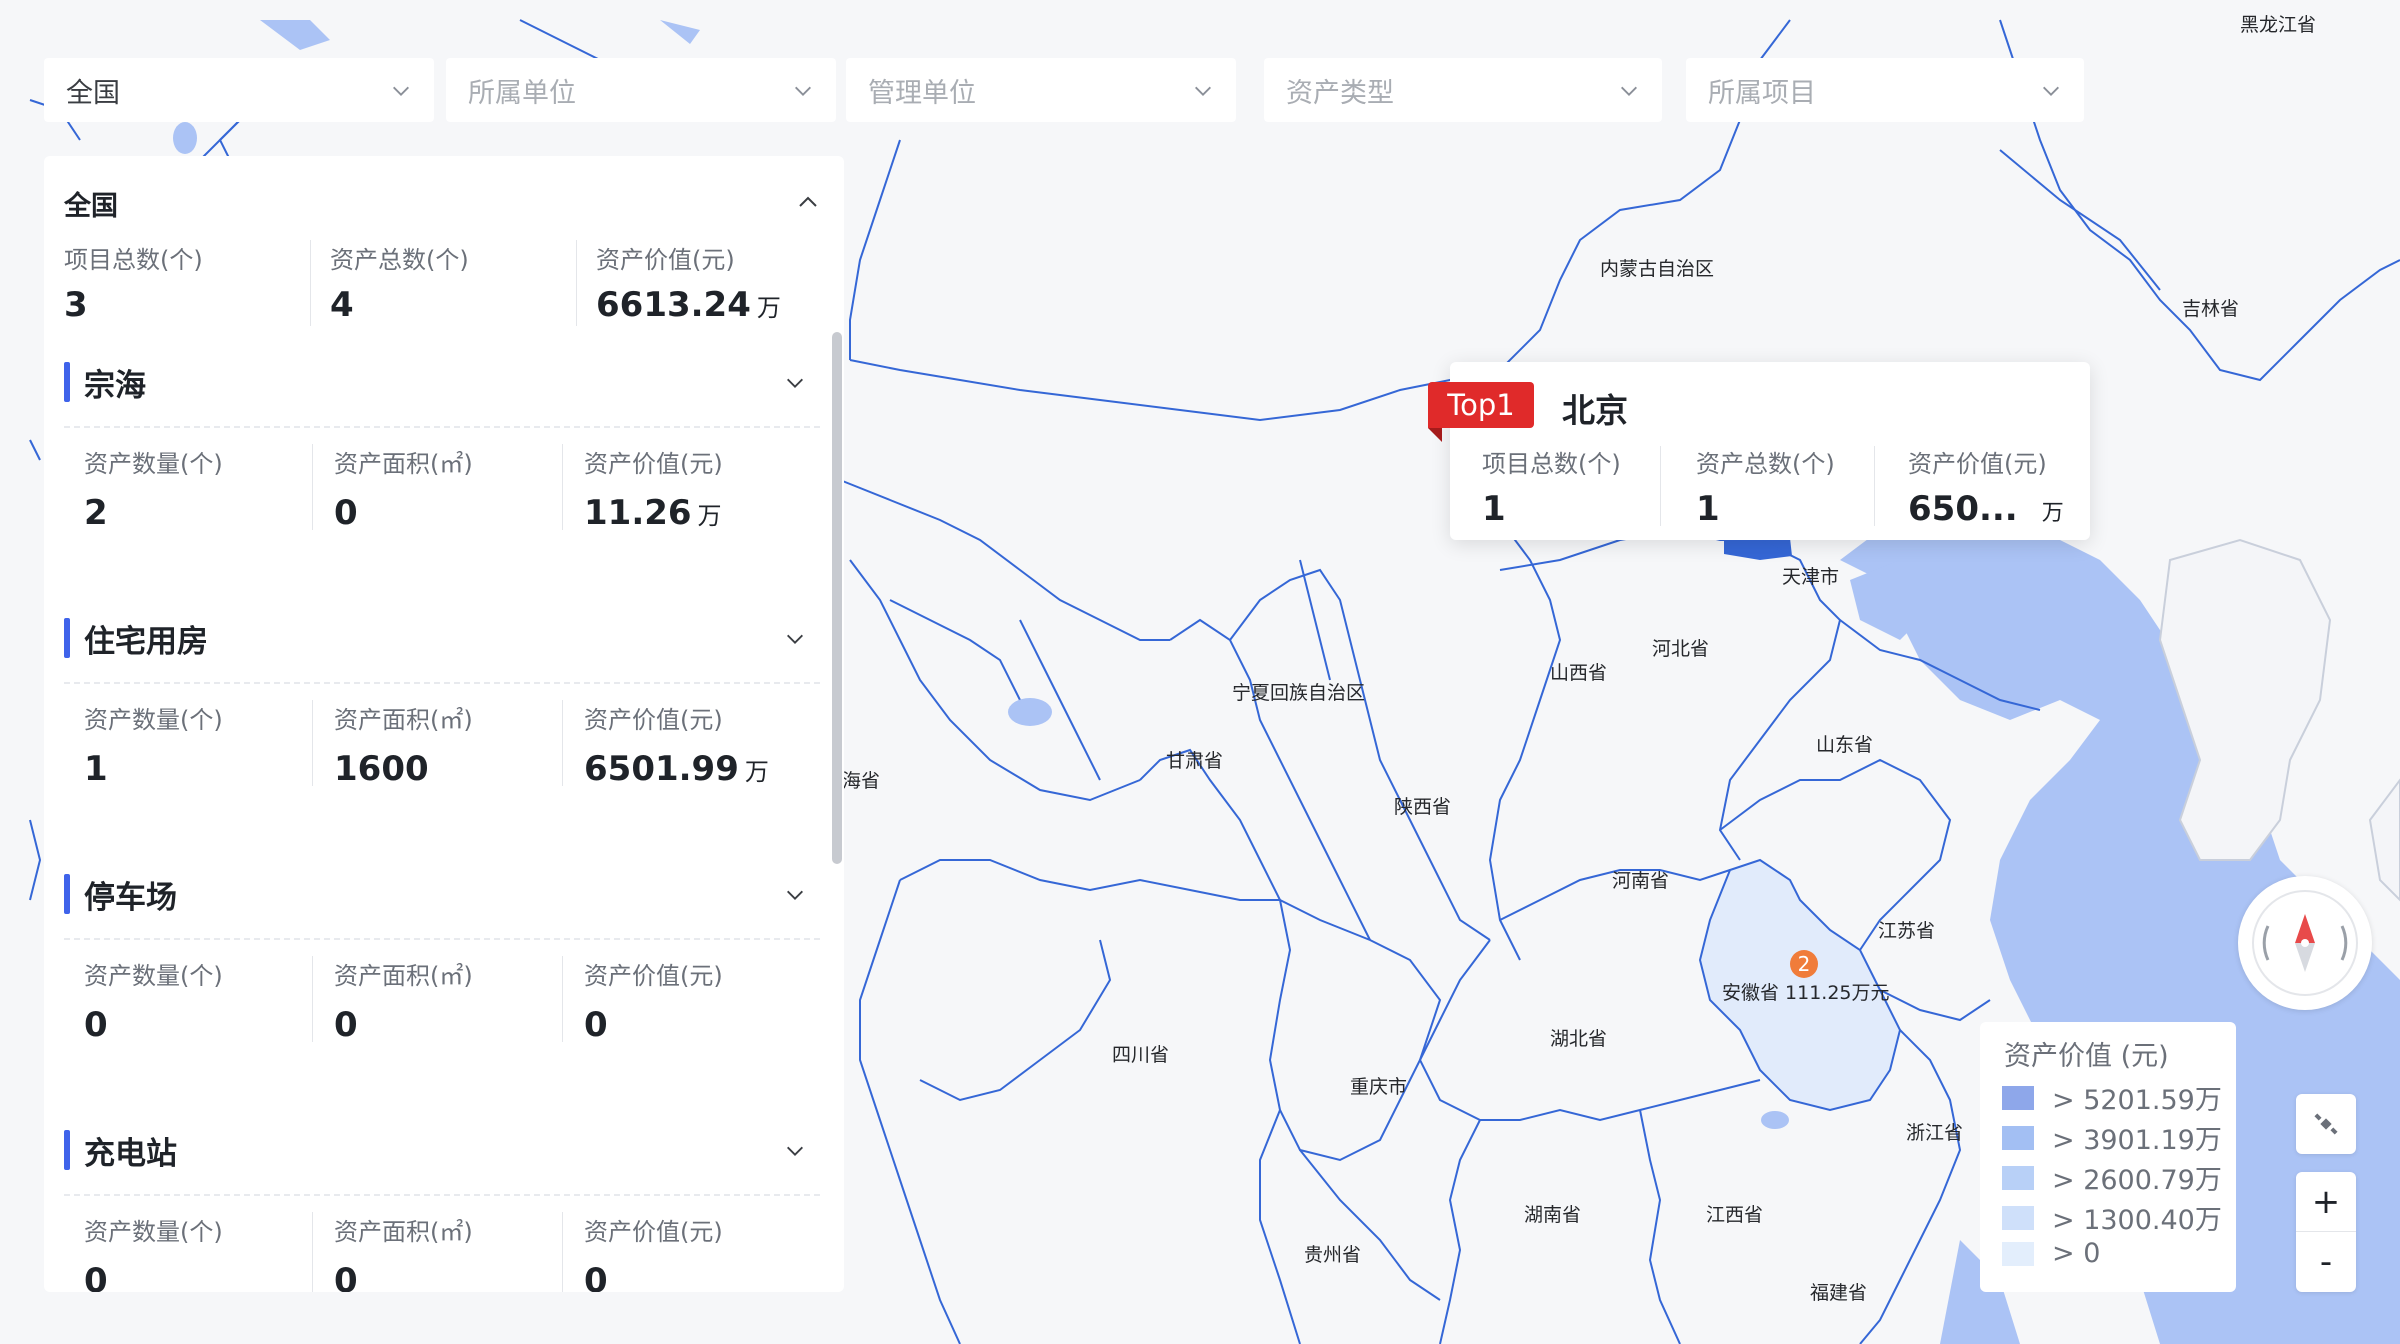  What do you see at coordinates (688, 305) in the screenshot?
I see `stat-value: 6613.24 万` at bounding box center [688, 305].